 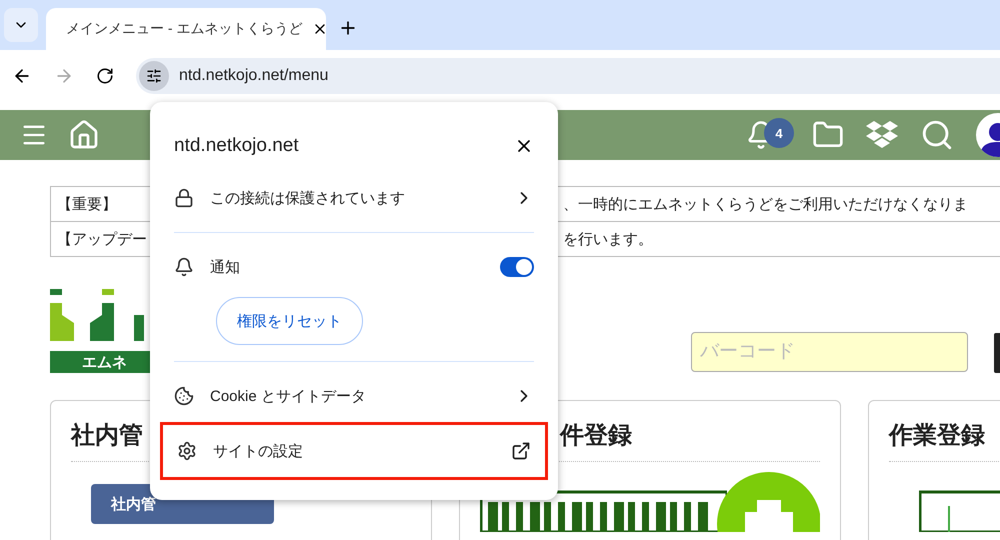 I want to click on menu-item: この接続は保護されています, so click(x=354, y=198).